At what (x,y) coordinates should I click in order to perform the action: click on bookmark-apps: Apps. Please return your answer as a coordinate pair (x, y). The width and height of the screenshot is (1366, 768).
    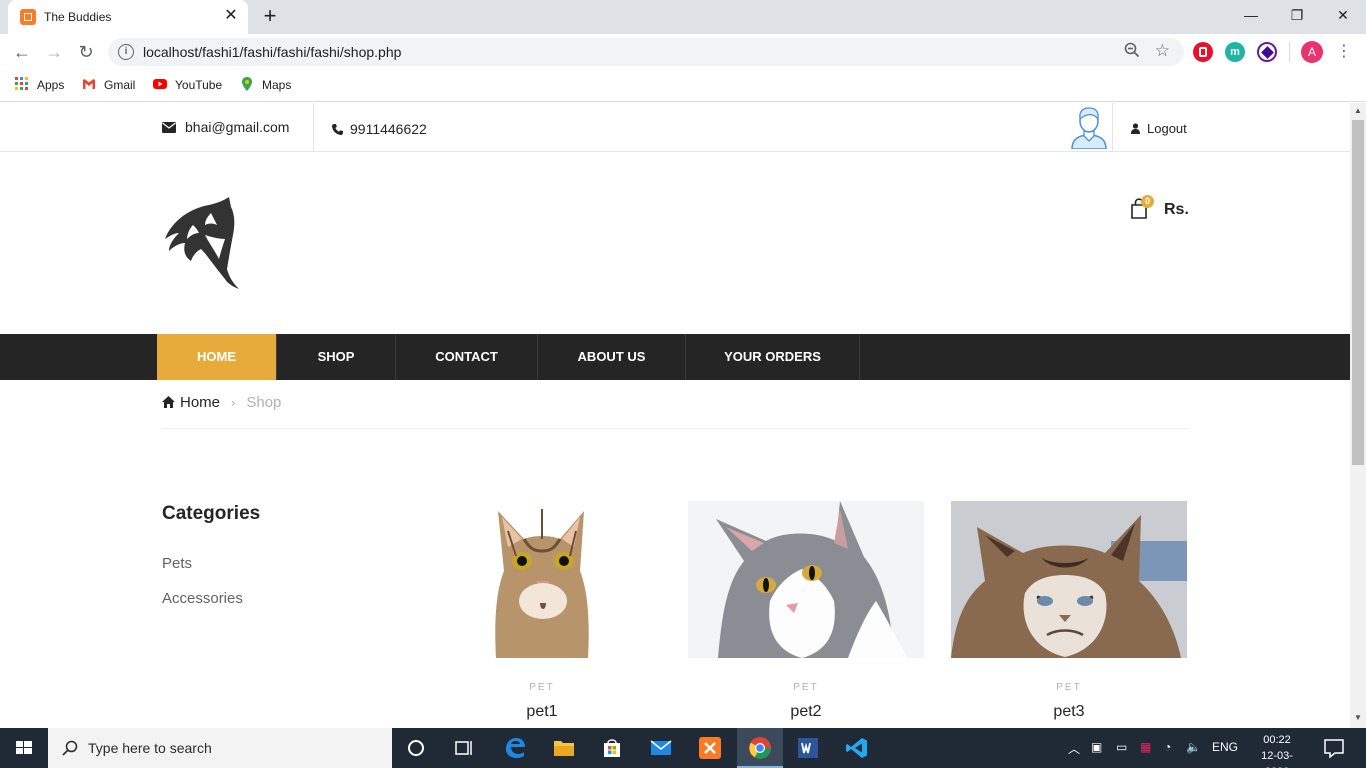
    Looking at the image, I should click on (39, 84).